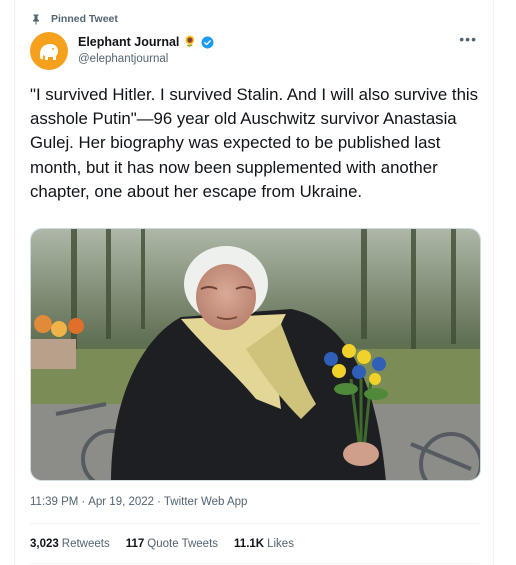 The width and height of the screenshot is (516, 565). What do you see at coordinates (135, 544) in the screenshot?
I see `quote-tweets-count: 117` at bounding box center [135, 544].